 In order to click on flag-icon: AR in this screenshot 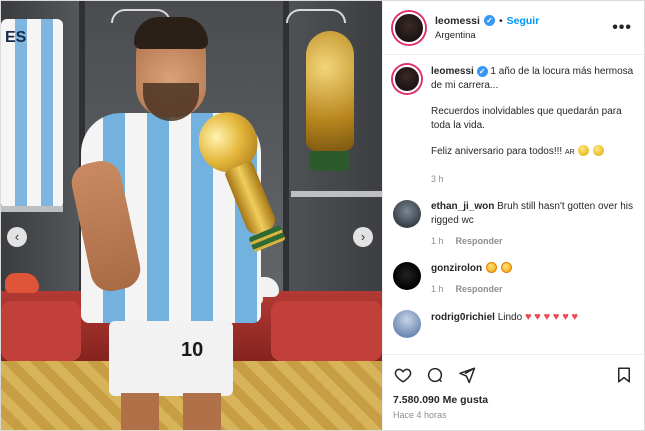, I will do `click(569, 152)`.